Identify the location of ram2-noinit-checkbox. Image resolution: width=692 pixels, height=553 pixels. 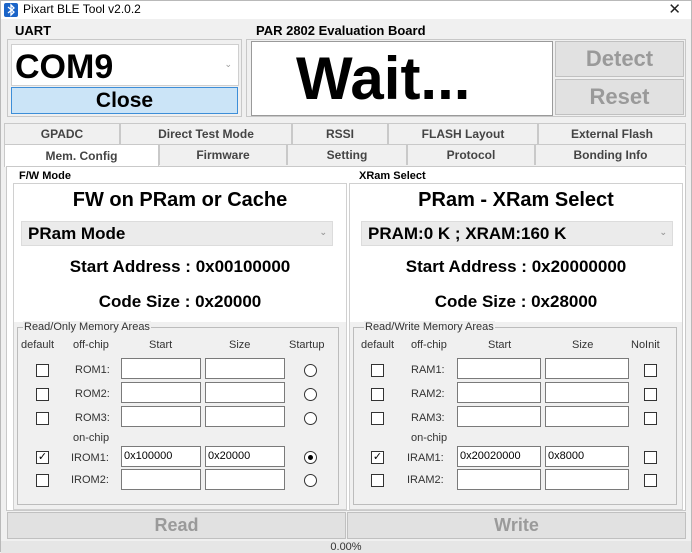
(650, 394).